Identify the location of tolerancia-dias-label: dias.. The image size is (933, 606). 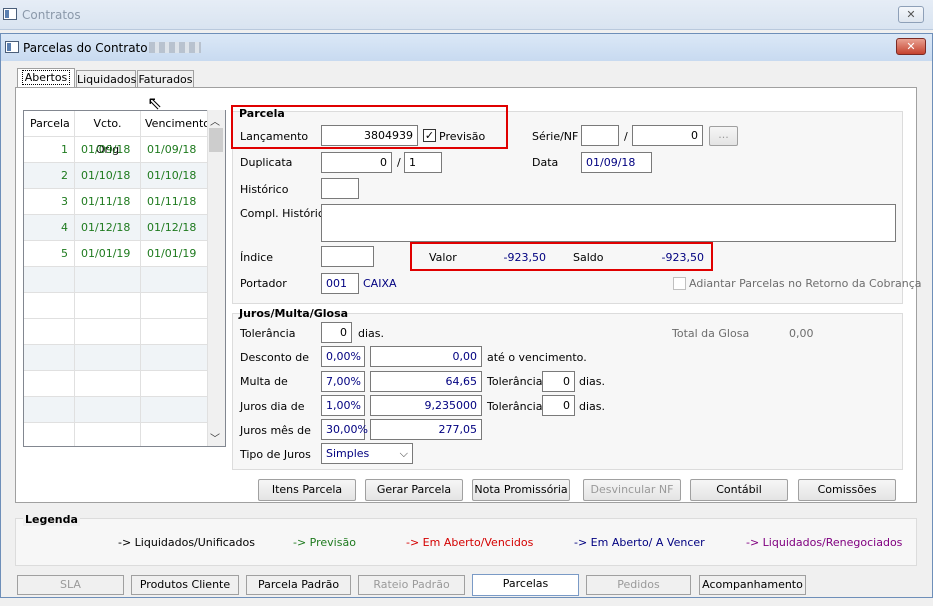
(371, 333).